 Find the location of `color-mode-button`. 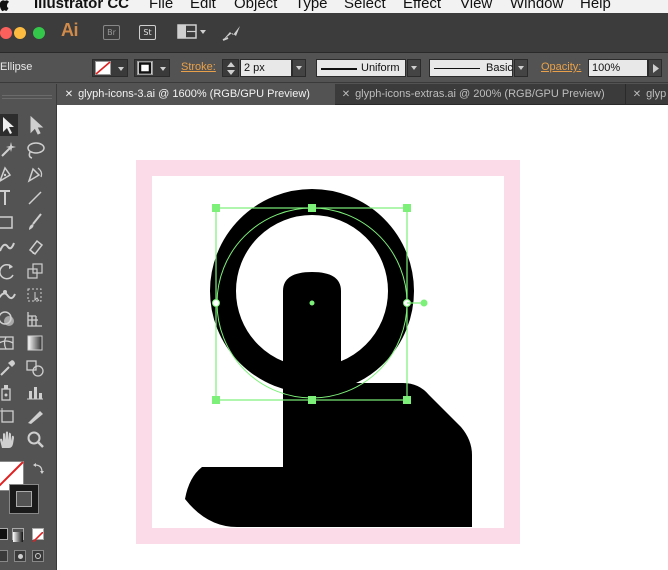

color-mode-button is located at coordinates (4, 534).